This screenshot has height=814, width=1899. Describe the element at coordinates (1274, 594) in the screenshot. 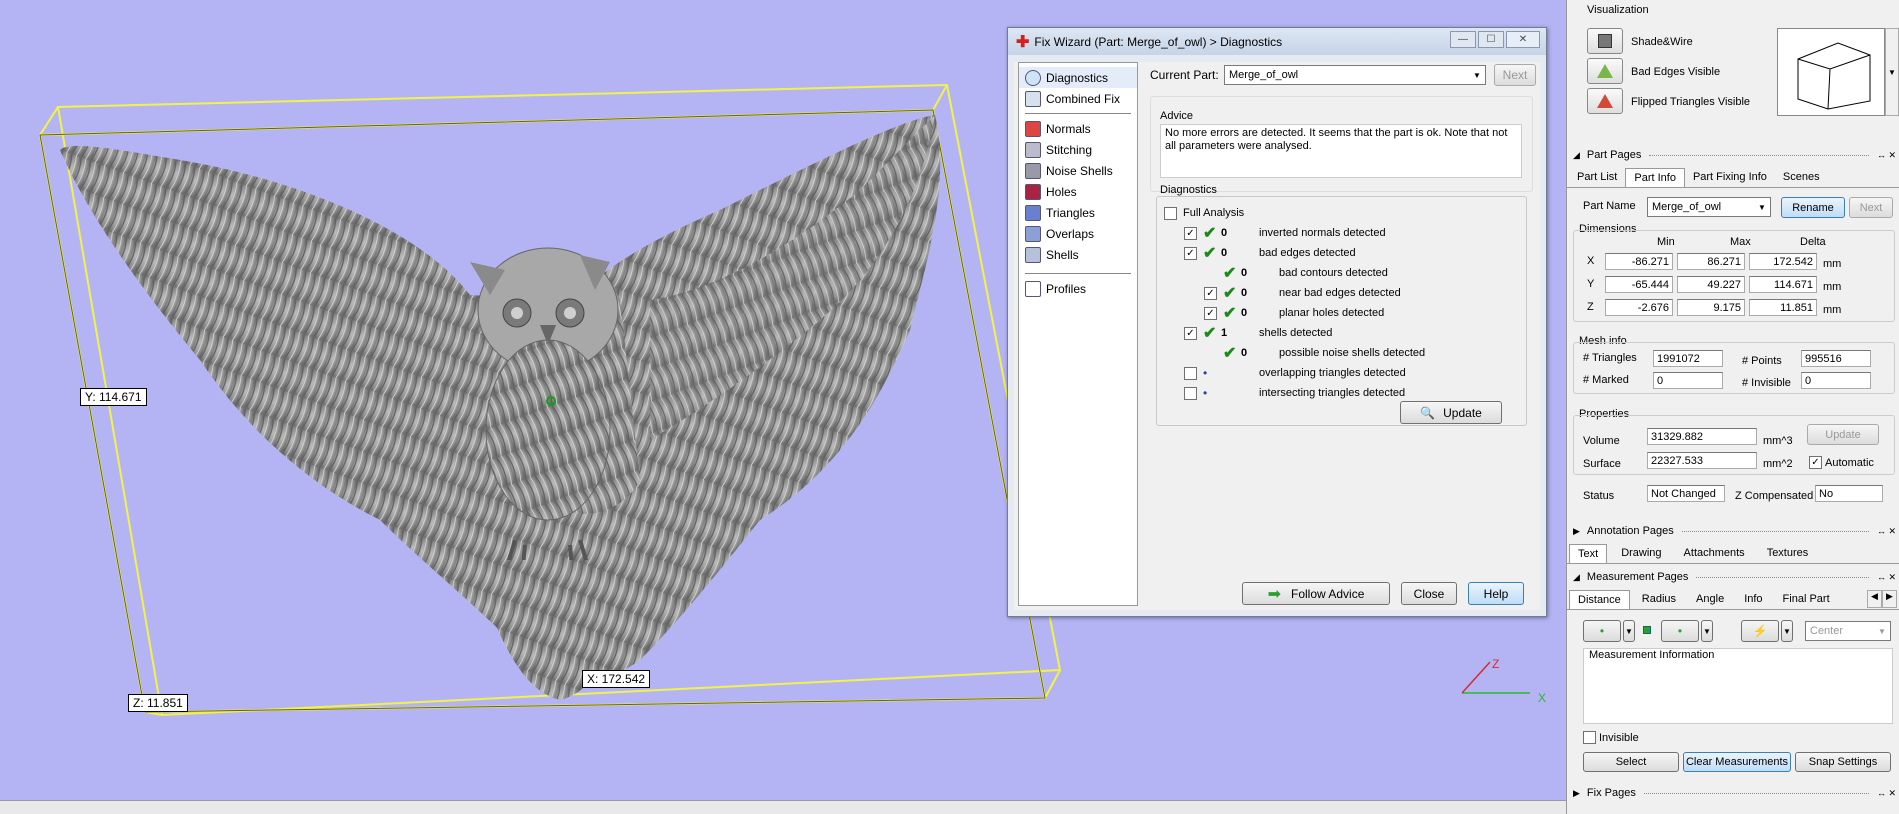

I see `arrow-right-icon: ➡` at that location.